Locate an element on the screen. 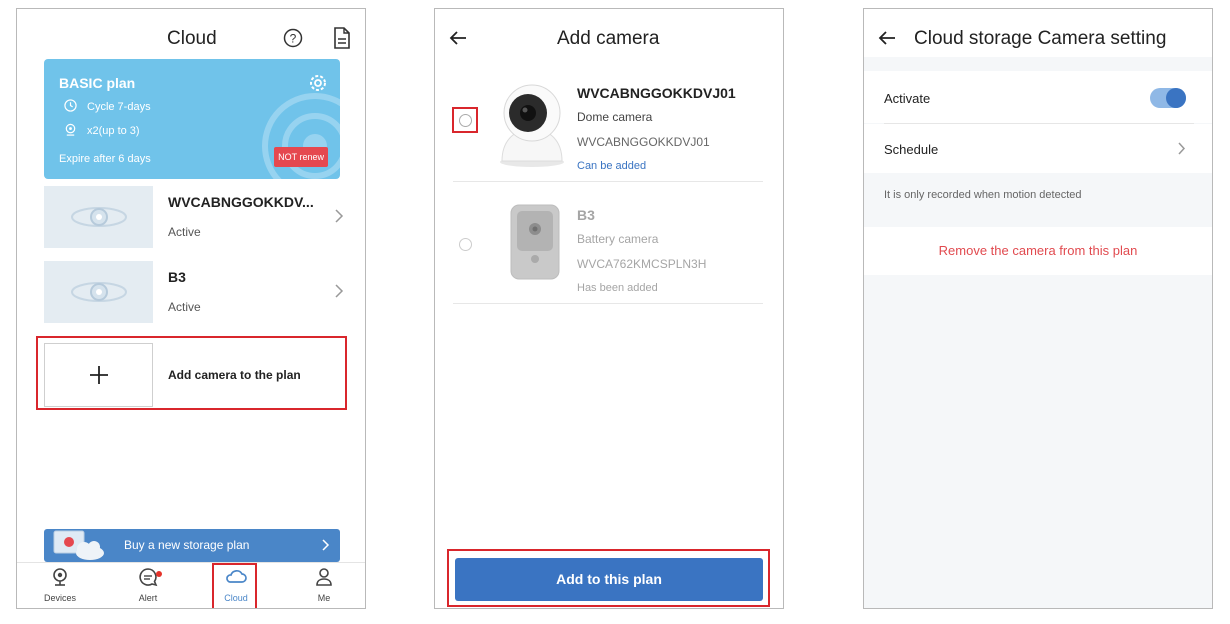 The image size is (1230, 624). plan-expire: Expire after 6 days is located at coordinates (105, 159).